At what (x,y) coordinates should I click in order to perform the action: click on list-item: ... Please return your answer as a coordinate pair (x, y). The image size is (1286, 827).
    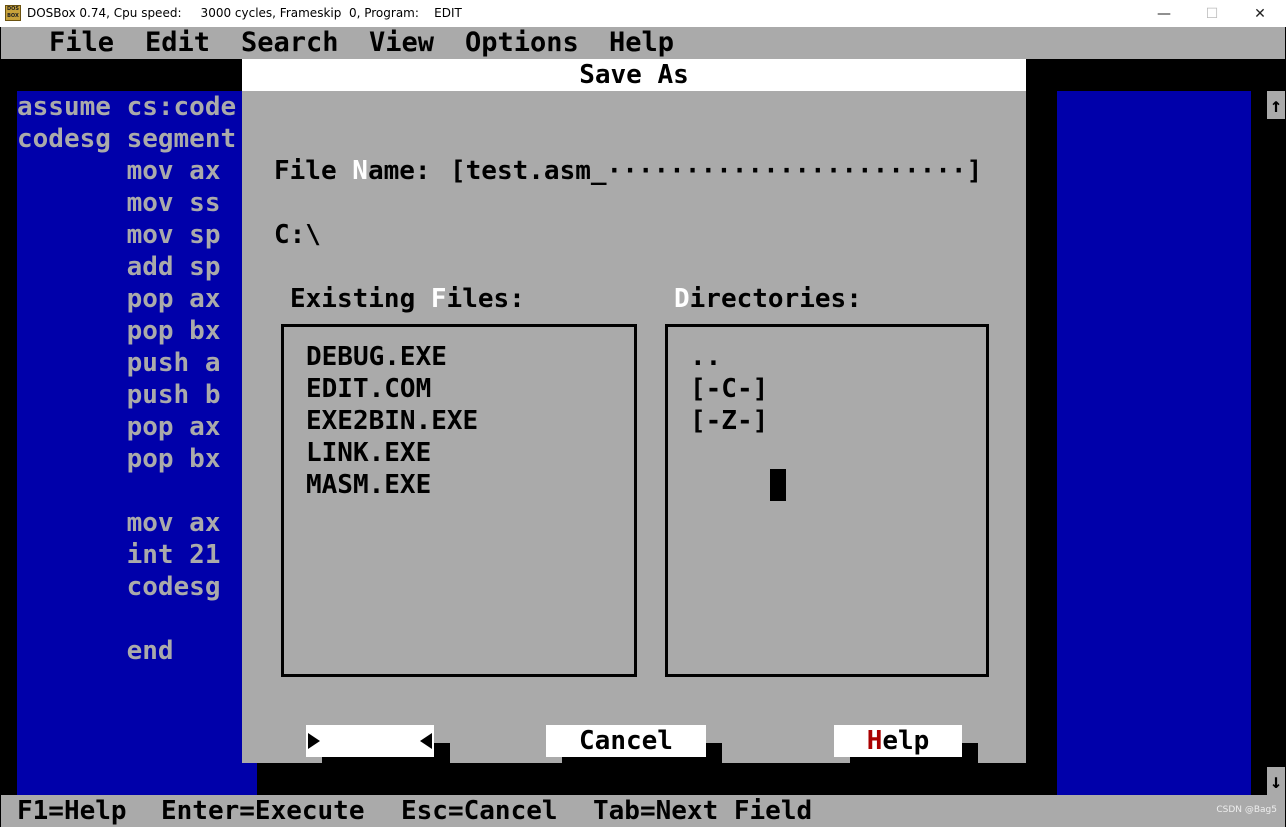
    Looking at the image, I should click on (705, 357).